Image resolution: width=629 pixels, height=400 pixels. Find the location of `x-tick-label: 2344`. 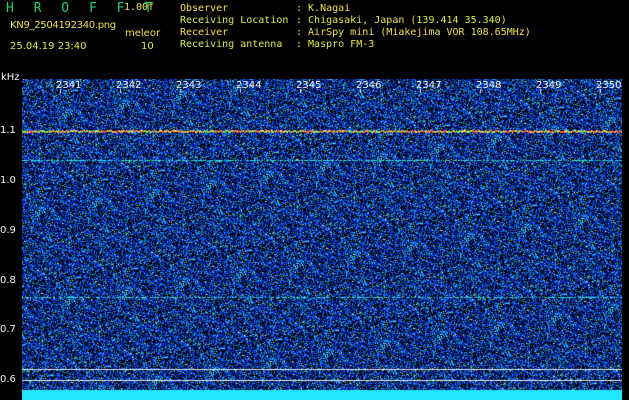

x-tick-label: 2344 is located at coordinates (249, 85).